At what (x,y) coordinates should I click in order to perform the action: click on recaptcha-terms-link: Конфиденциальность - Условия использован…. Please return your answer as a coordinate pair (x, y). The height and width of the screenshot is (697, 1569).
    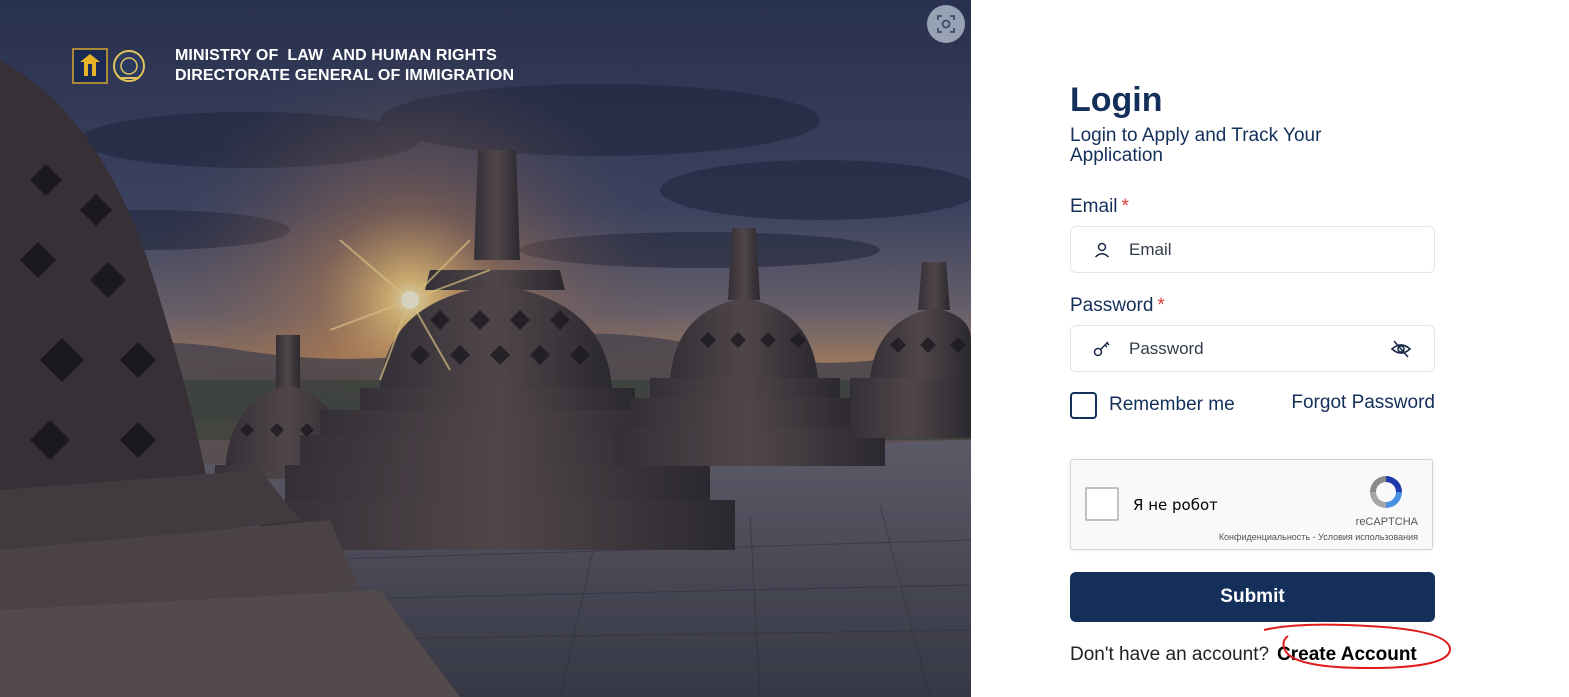
    Looking at the image, I should click on (1318, 537).